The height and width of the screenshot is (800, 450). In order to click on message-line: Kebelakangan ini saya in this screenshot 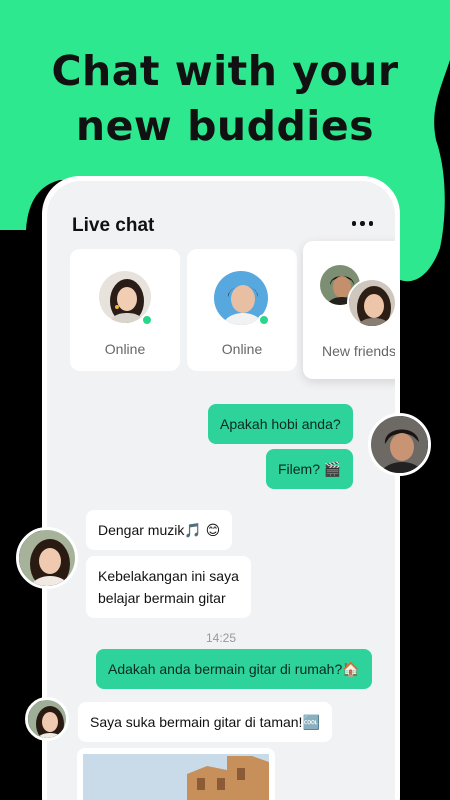, I will do `click(168, 576)`.